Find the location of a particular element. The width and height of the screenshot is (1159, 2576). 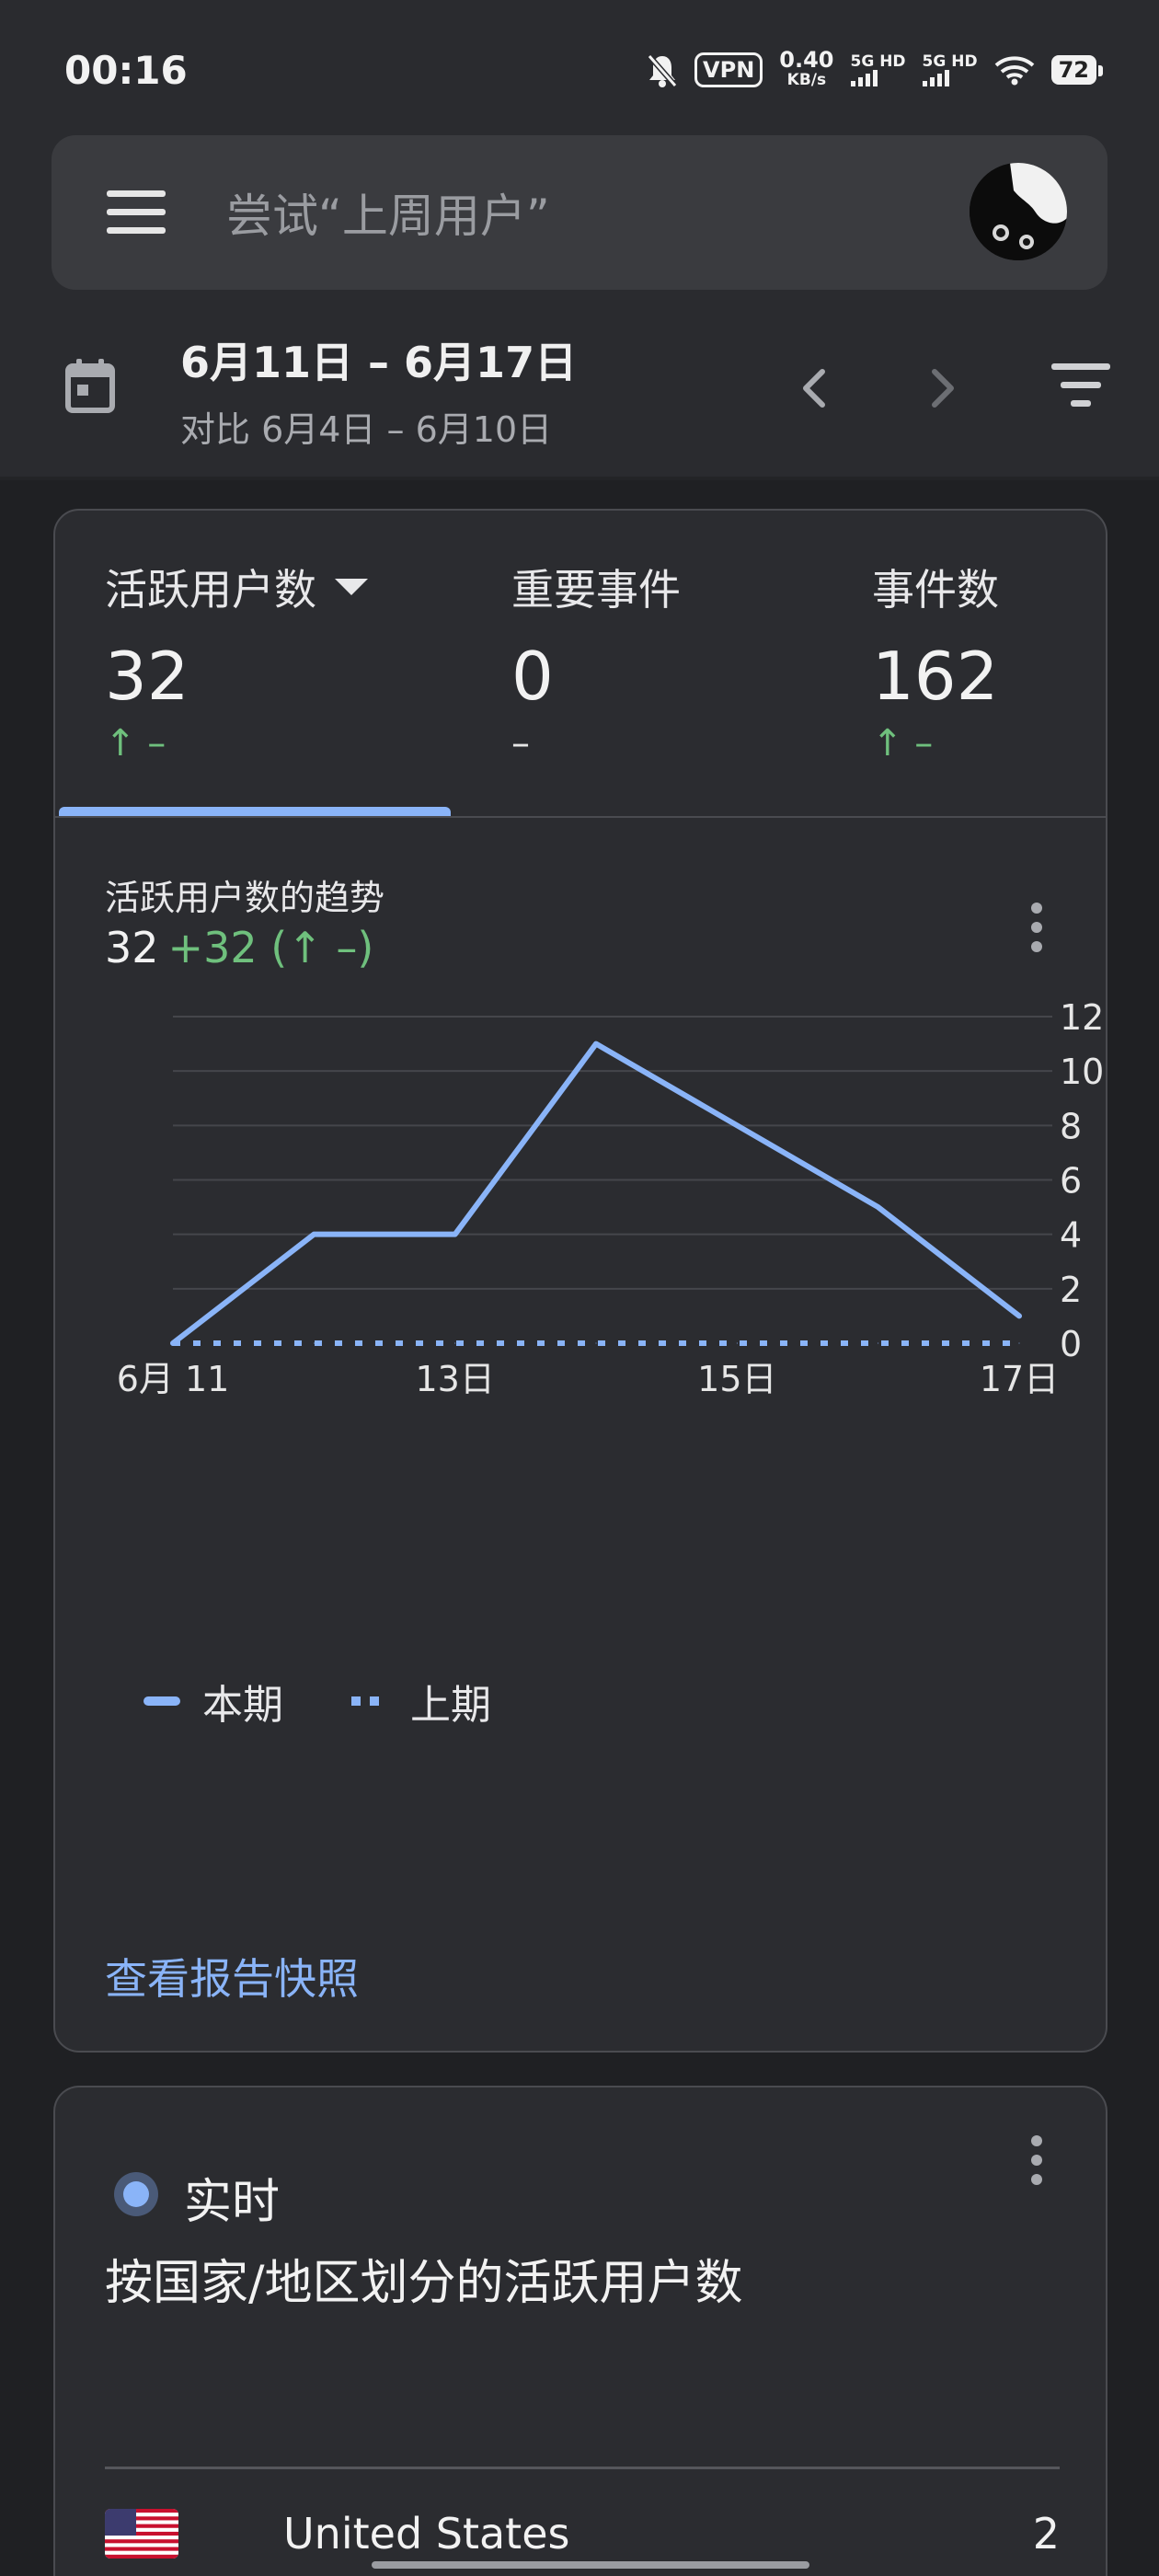

x-tick-label: 15日 is located at coordinates (736, 1379).